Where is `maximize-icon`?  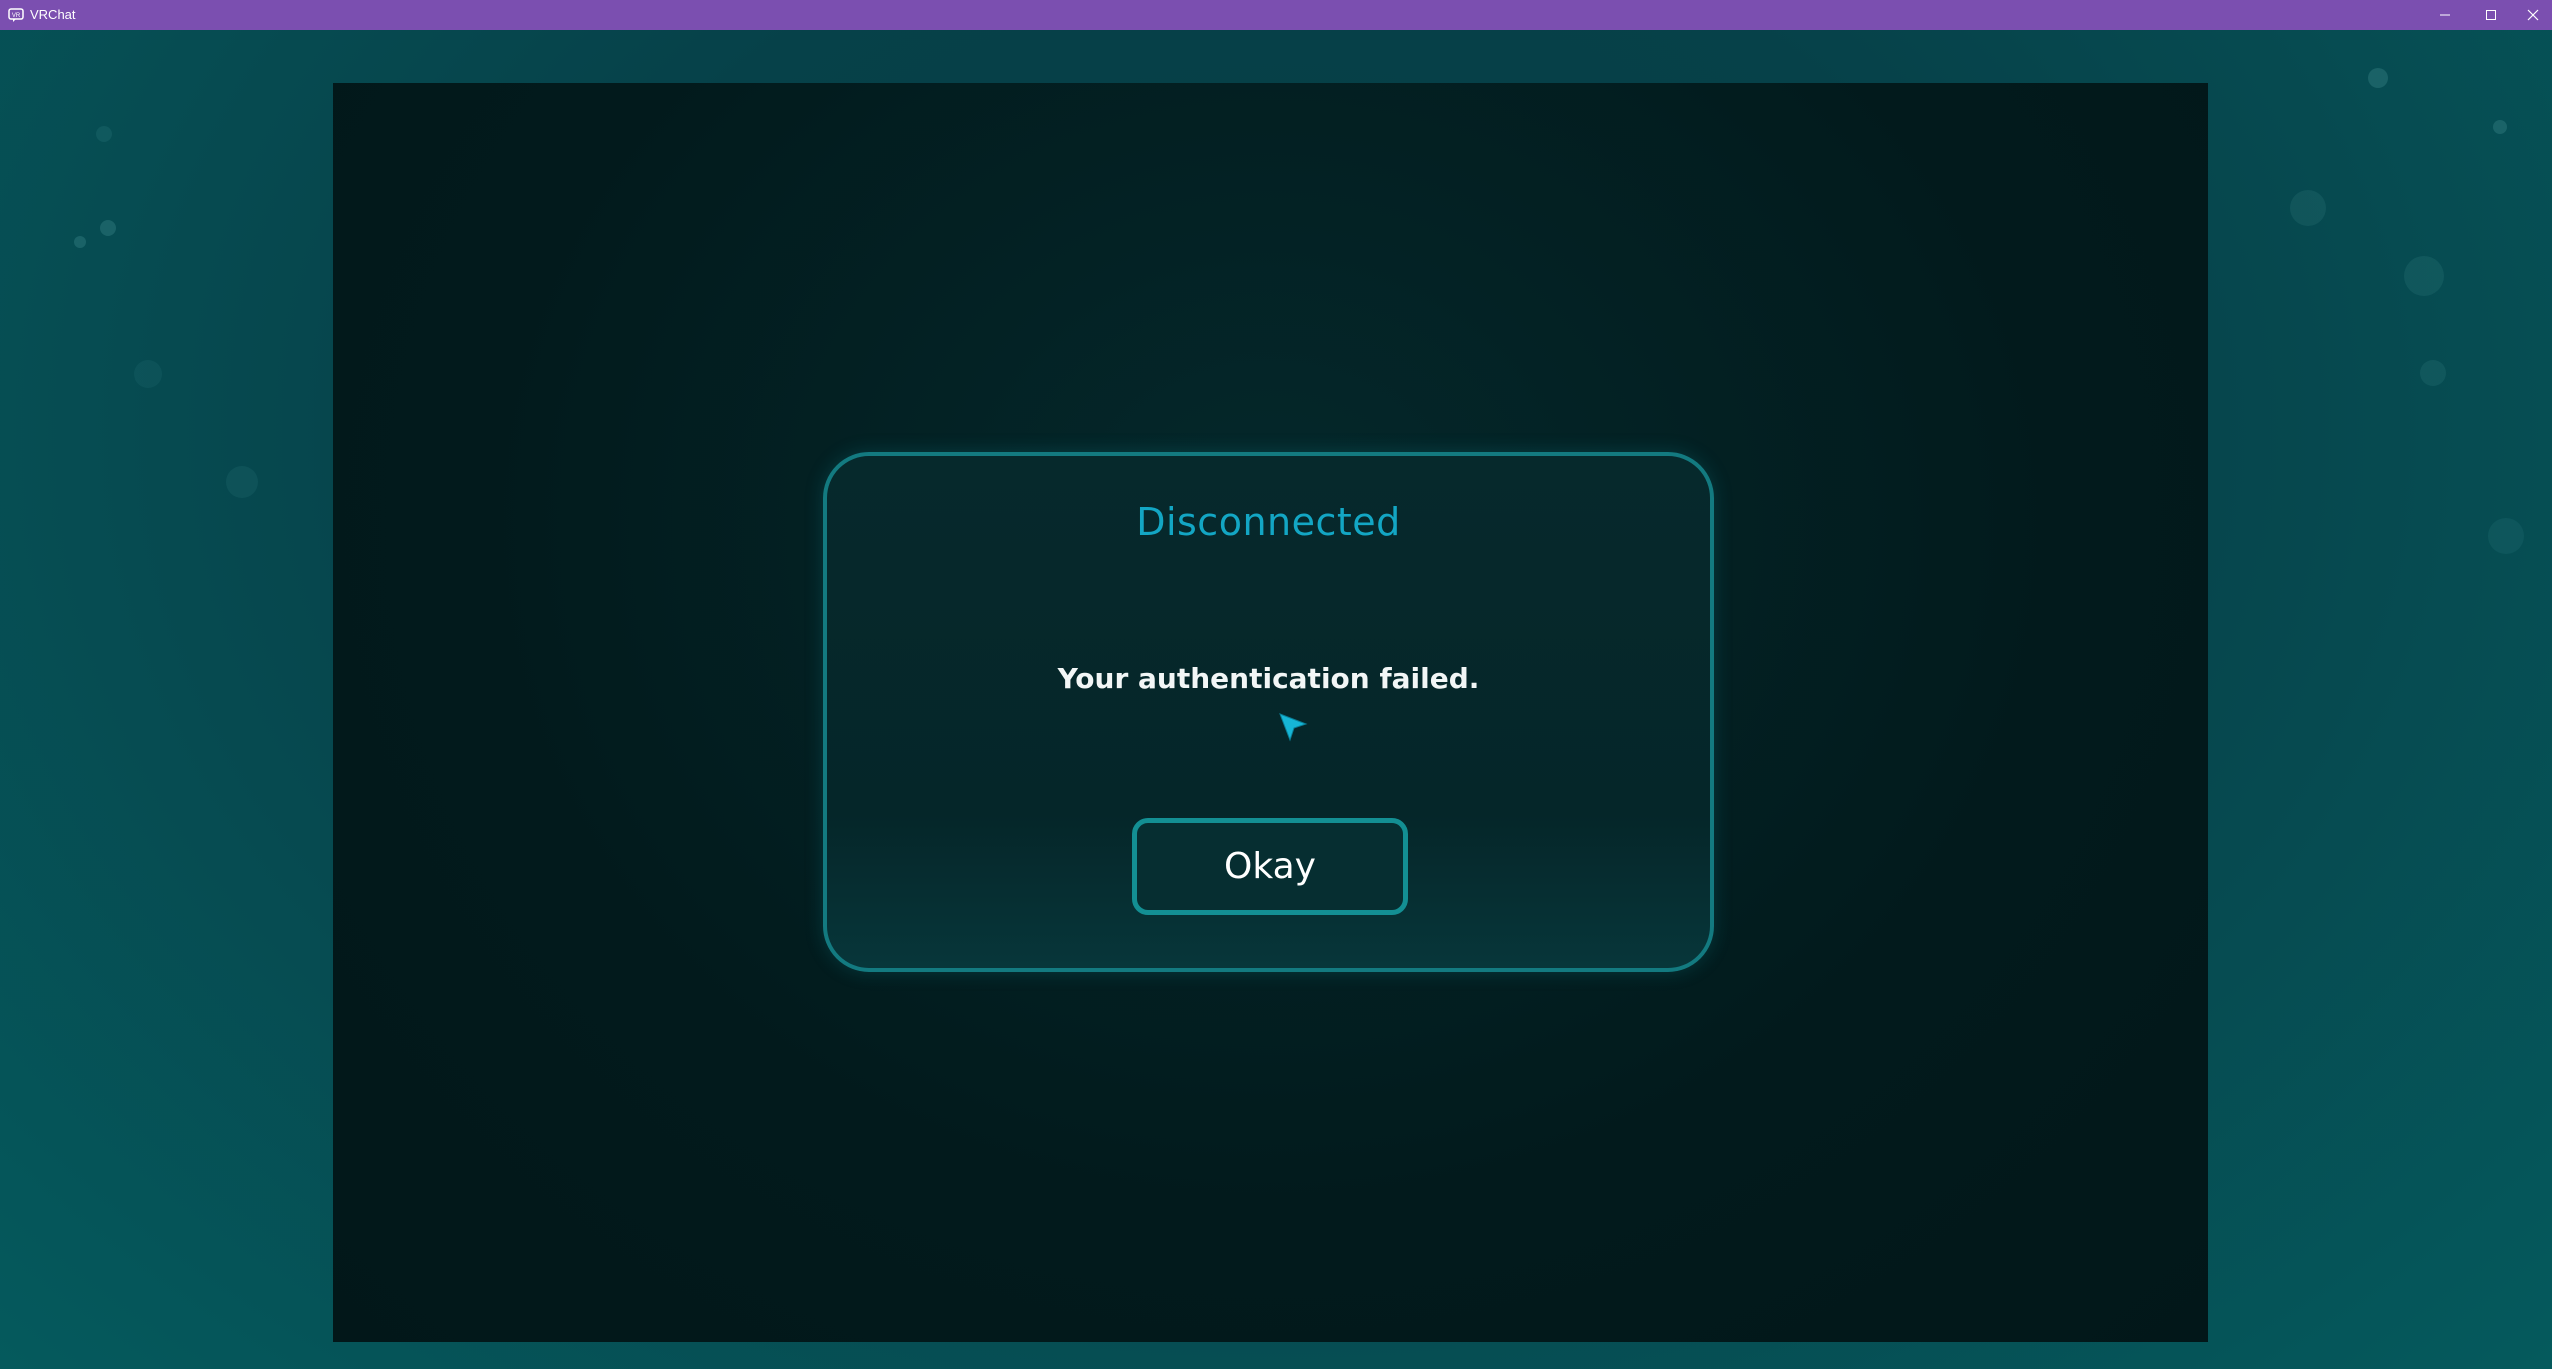
maximize-icon is located at coordinates (2491, 15).